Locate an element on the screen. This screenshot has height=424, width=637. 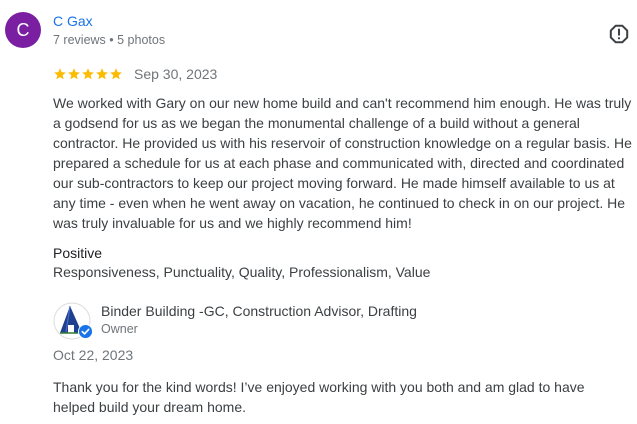
owner-role: Owner is located at coordinates (119, 329).